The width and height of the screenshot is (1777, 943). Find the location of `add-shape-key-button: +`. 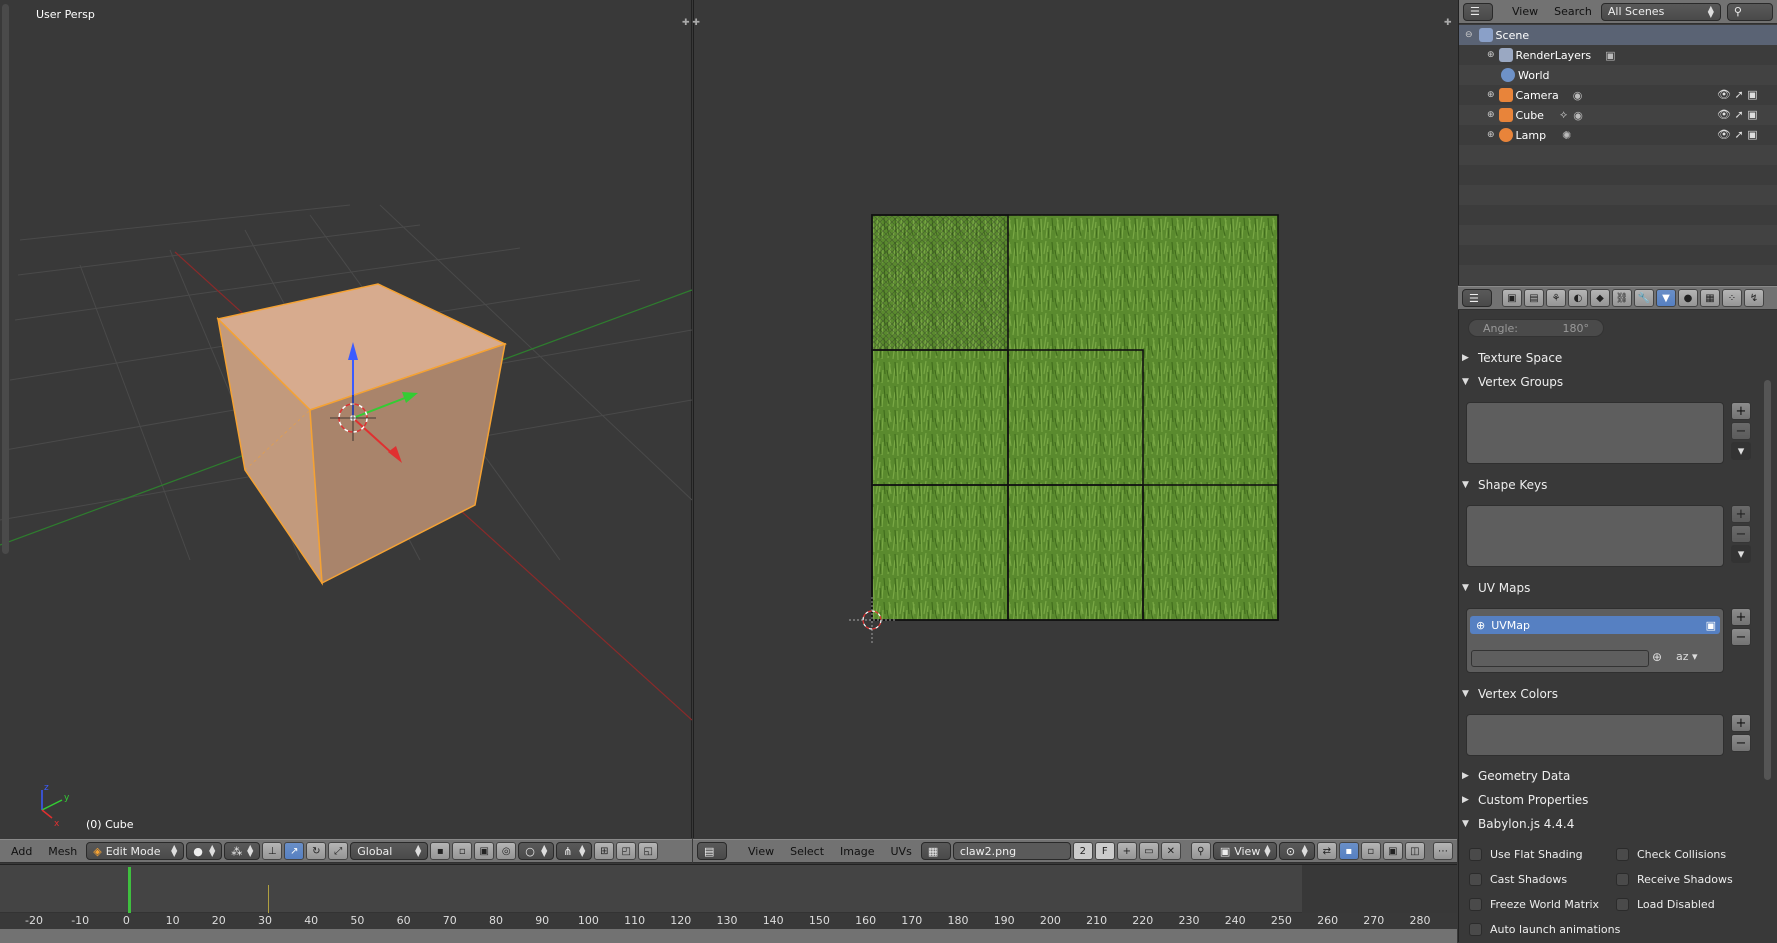

add-shape-key-button: + is located at coordinates (1741, 514).